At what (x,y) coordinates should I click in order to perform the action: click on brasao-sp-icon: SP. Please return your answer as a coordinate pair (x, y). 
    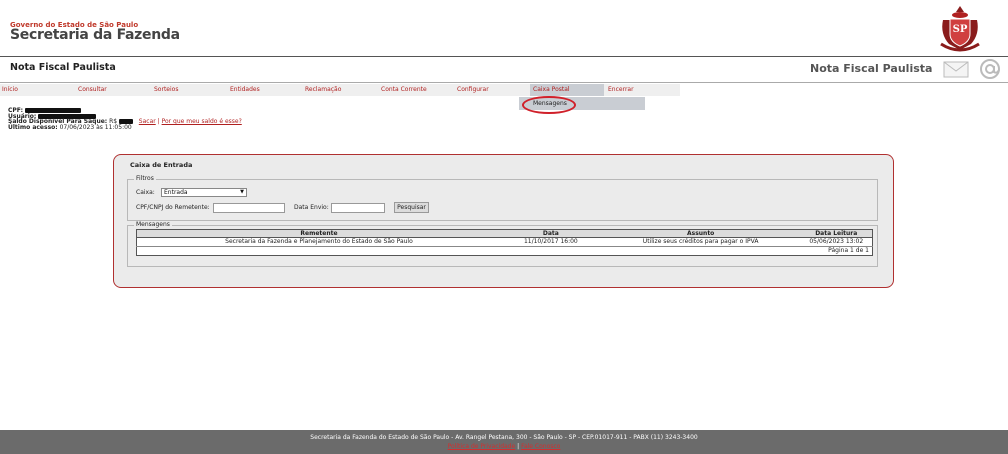
    Looking at the image, I should click on (960, 29).